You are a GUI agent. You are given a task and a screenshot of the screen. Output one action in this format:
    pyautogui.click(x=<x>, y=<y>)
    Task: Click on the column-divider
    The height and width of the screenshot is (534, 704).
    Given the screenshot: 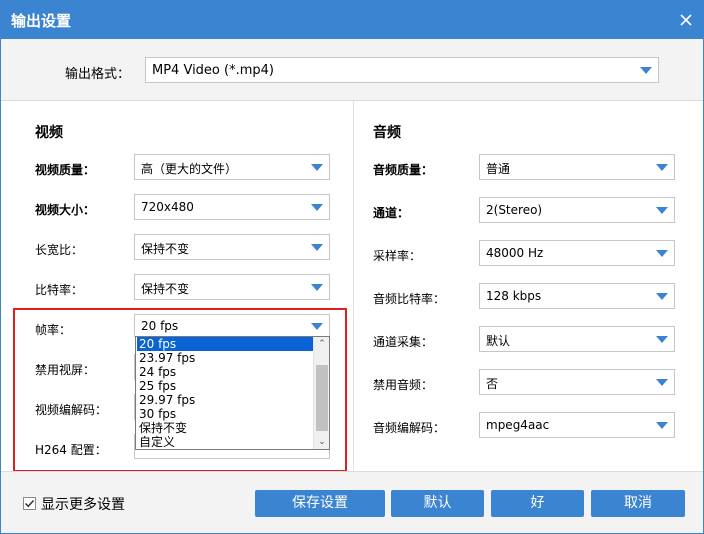 What is the action you would take?
    pyautogui.click(x=353, y=286)
    